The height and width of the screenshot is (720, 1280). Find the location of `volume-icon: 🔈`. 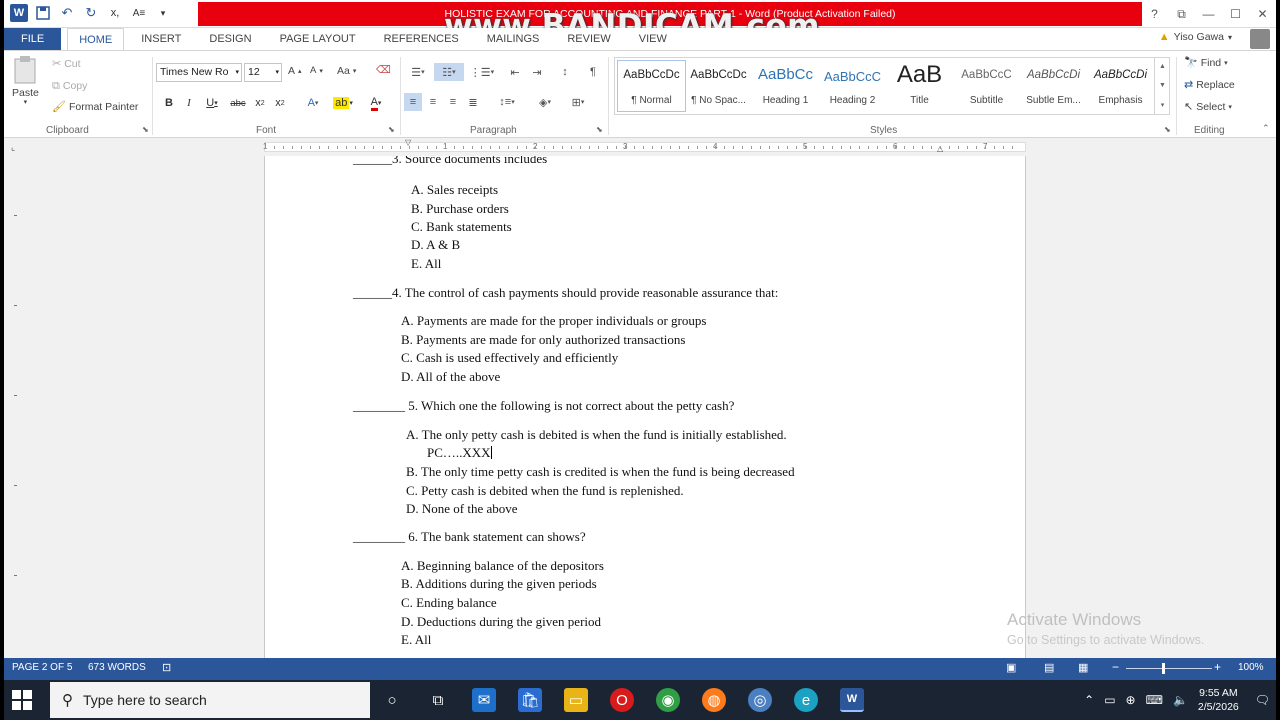

volume-icon: 🔈 is located at coordinates (1180, 700).